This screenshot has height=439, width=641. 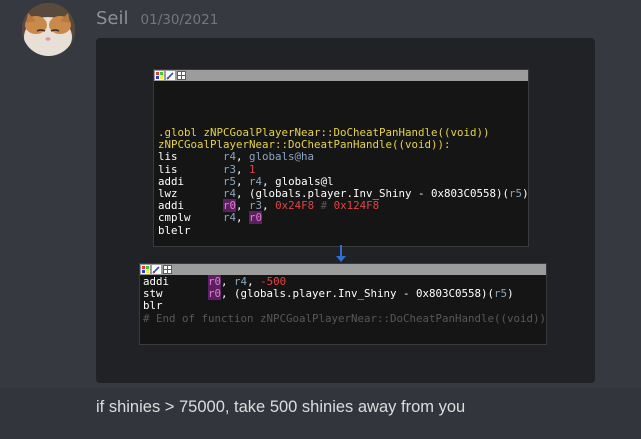 What do you see at coordinates (343, 218) in the screenshot?
I see `code-line: cmplw r4, r0` at bounding box center [343, 218].